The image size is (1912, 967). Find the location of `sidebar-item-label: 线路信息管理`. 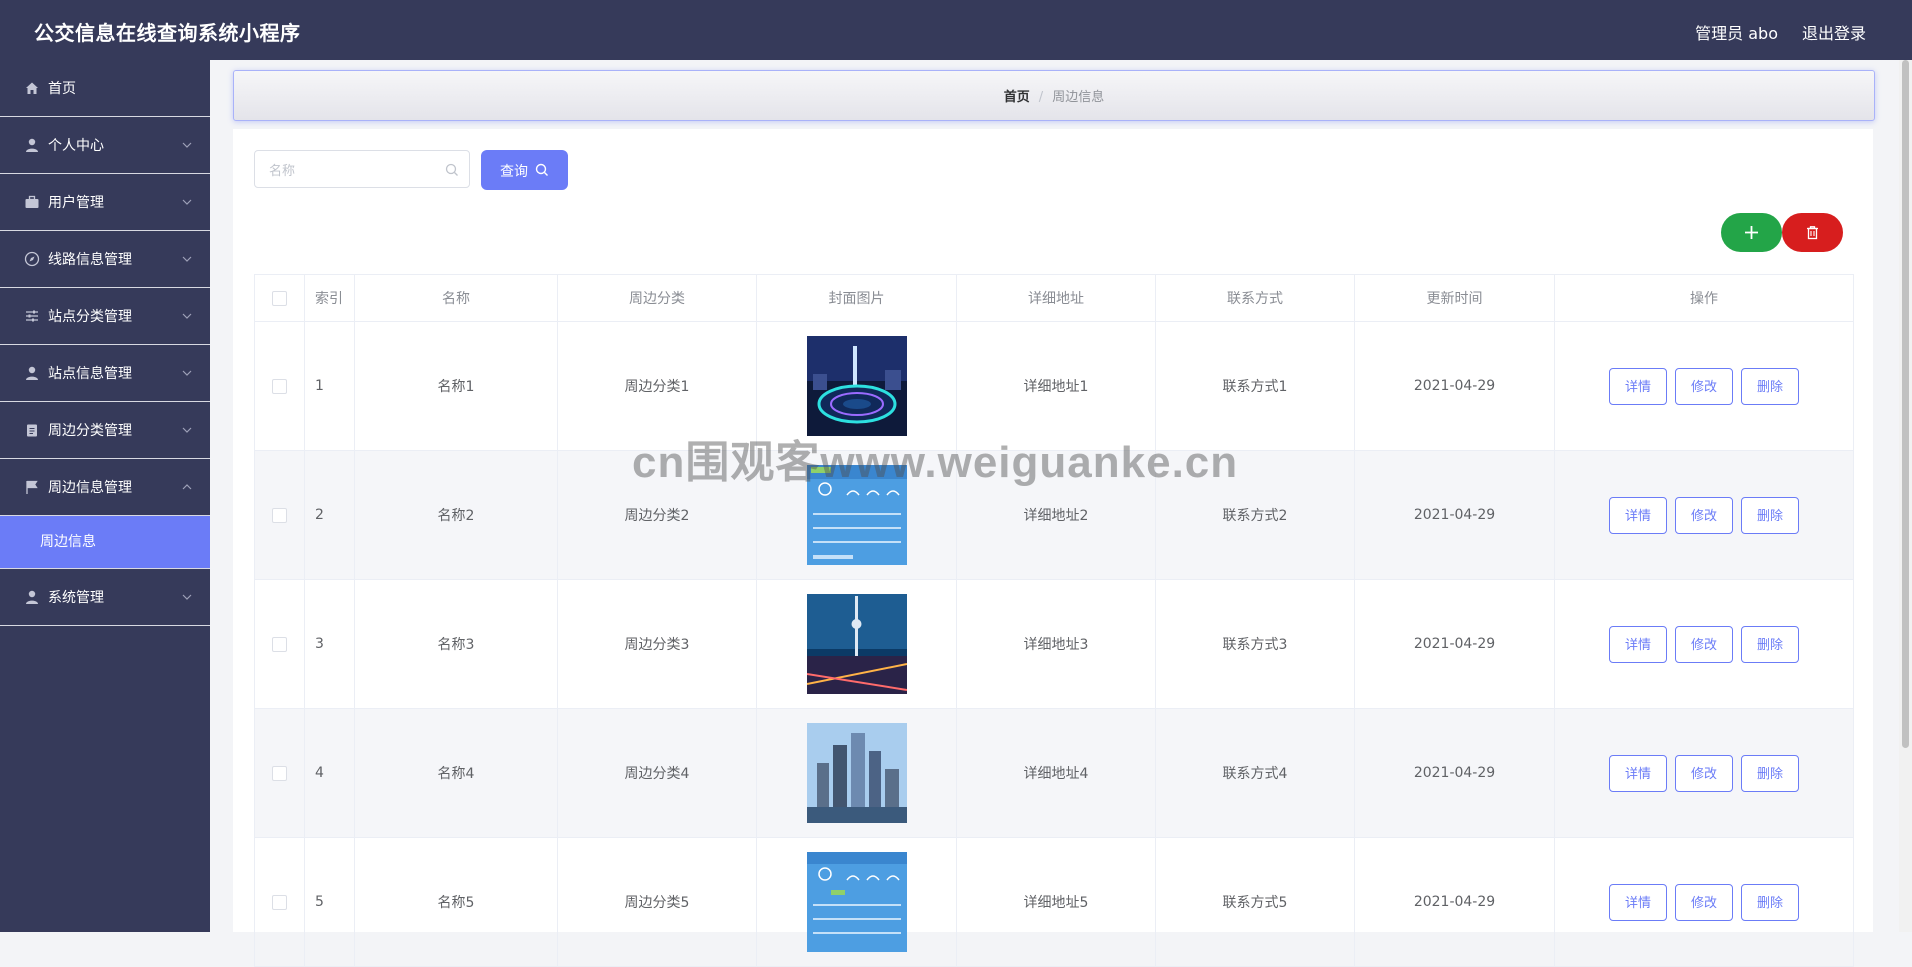

sidebar-item-label: 线路信息管理 is located at coordinates (90, 260).